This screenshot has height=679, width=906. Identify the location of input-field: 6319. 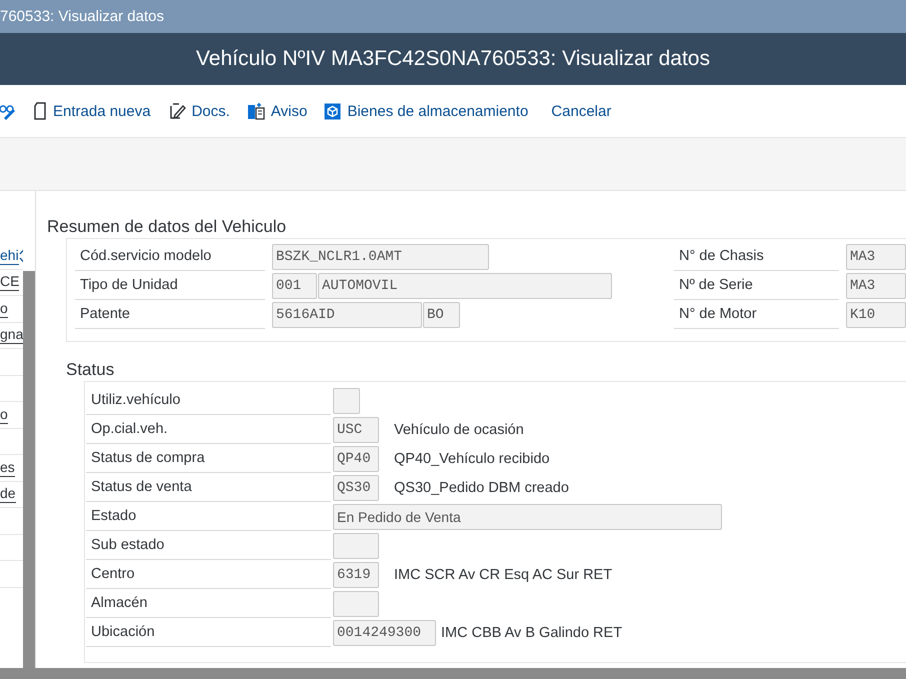
(356, 575).